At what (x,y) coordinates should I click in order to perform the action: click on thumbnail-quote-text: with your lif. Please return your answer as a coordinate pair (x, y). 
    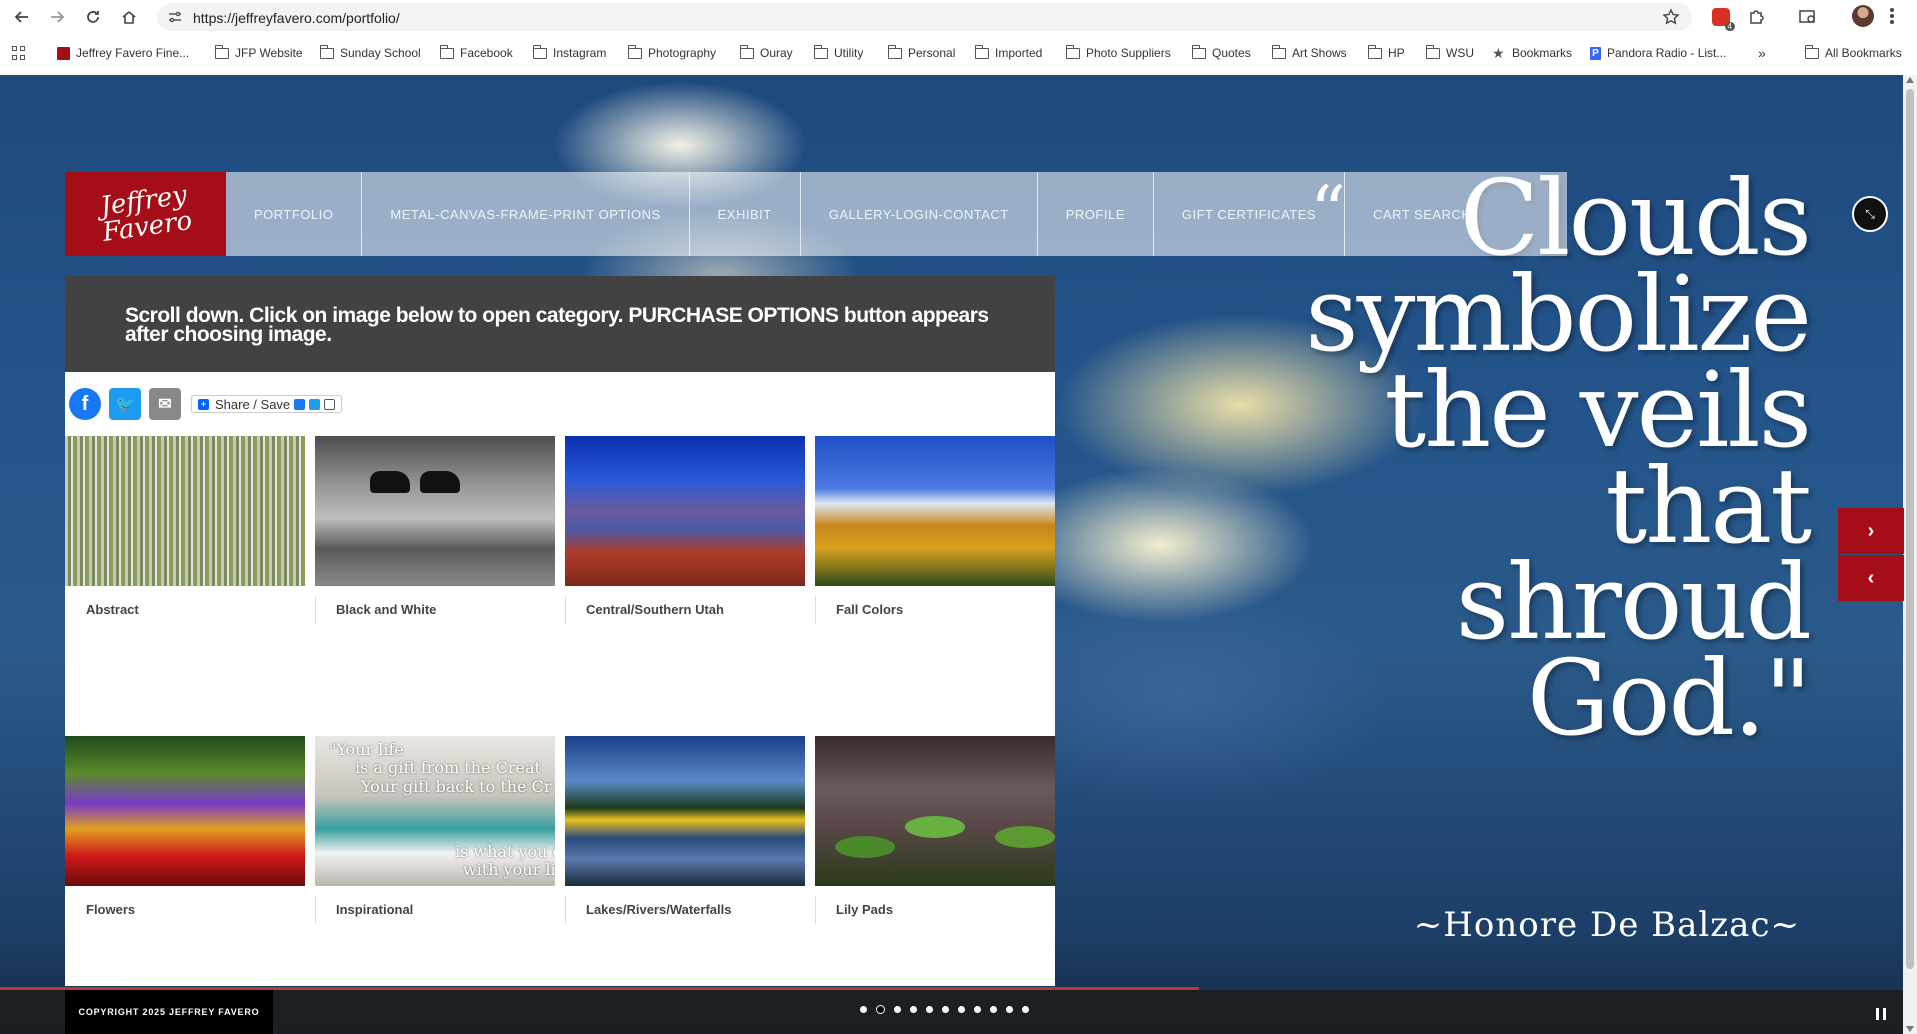
    Looking at the image, I should click on (509, 869).